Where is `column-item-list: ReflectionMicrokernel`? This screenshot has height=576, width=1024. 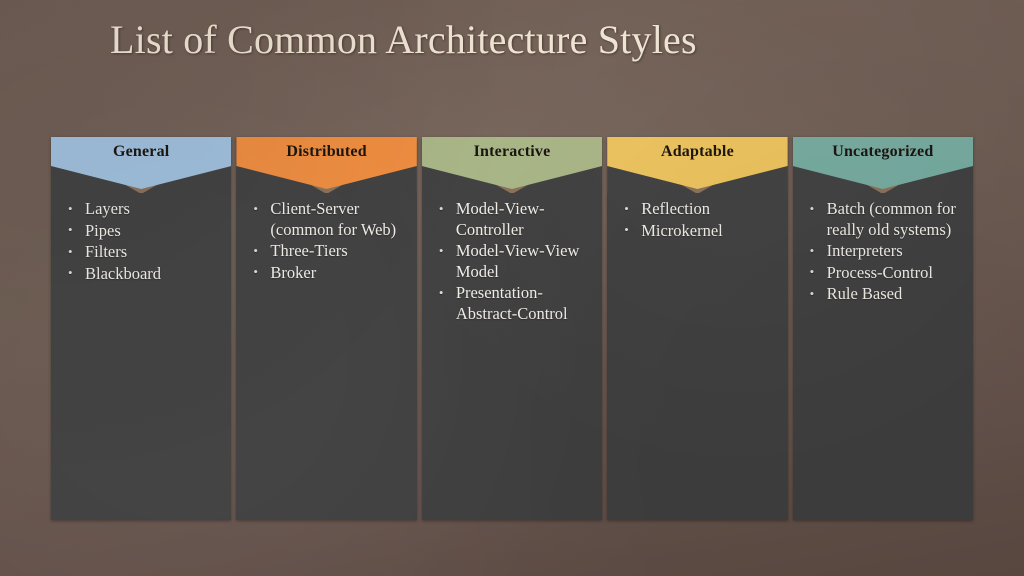
column-item-list: ReflectionMicrokernel is located at coordinates (697, 220).